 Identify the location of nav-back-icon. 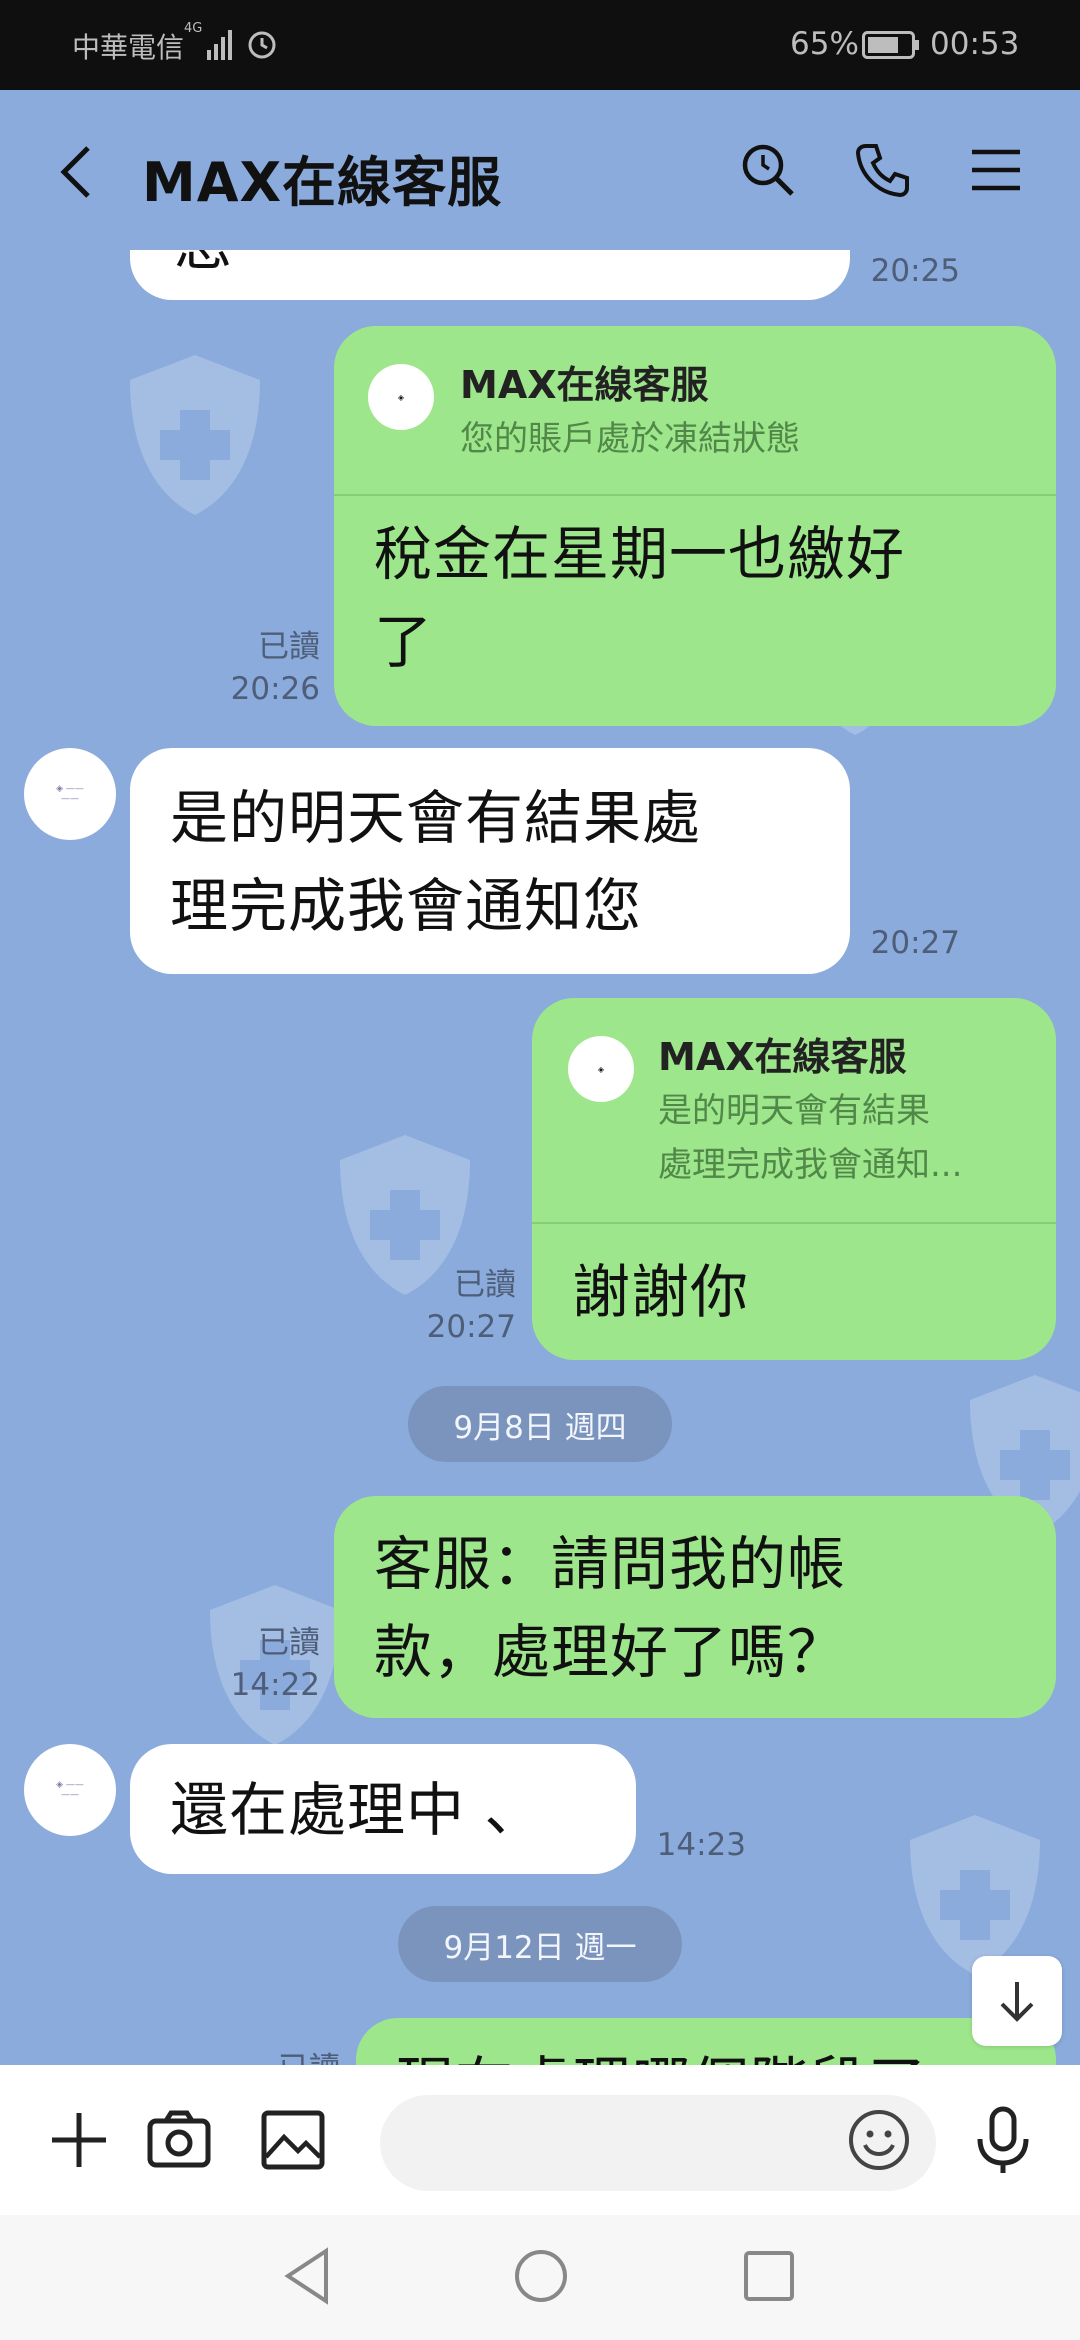
(309, 2276).